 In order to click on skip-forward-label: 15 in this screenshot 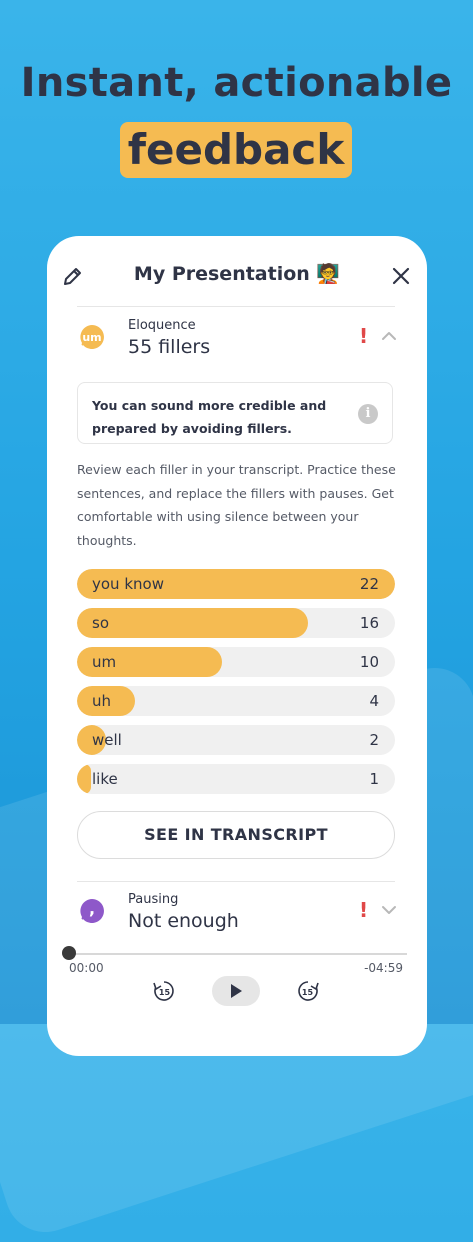, I will do `click(308, 992)`.